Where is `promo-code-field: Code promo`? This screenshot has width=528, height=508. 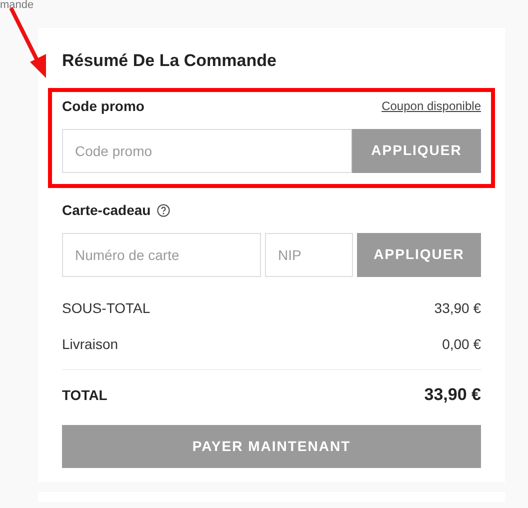 promo-code-field: Code promo is located at coordinates (207, 150).